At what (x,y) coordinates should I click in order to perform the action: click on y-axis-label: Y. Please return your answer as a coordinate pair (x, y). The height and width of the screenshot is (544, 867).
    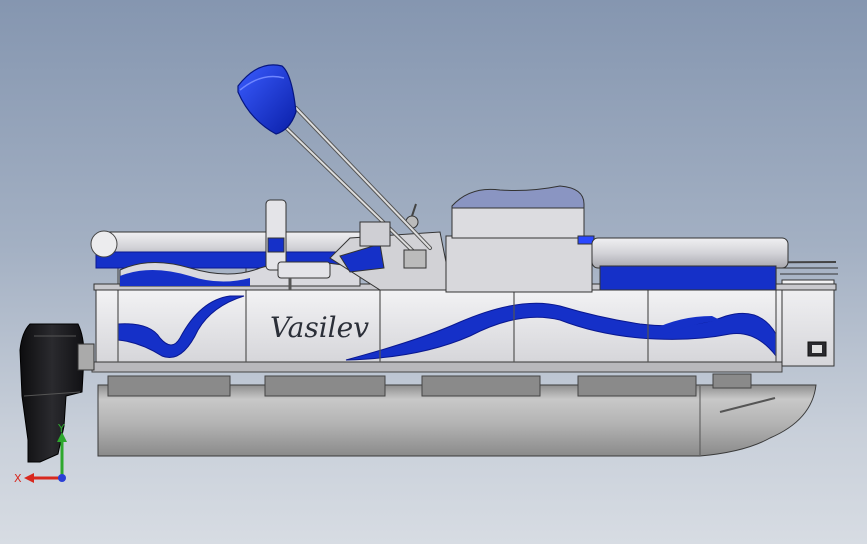
    Looking at the image, I should click on (61, 428).